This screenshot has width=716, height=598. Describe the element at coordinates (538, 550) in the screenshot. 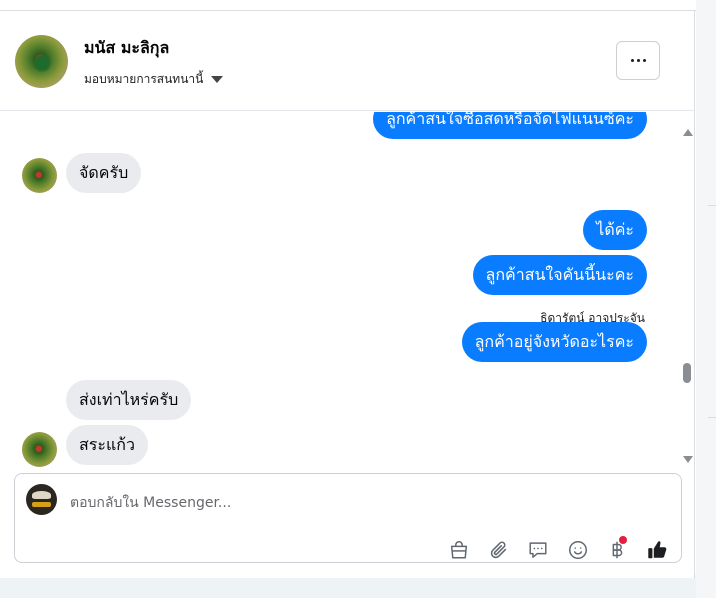

I see `saved-reply-icon` at that location.